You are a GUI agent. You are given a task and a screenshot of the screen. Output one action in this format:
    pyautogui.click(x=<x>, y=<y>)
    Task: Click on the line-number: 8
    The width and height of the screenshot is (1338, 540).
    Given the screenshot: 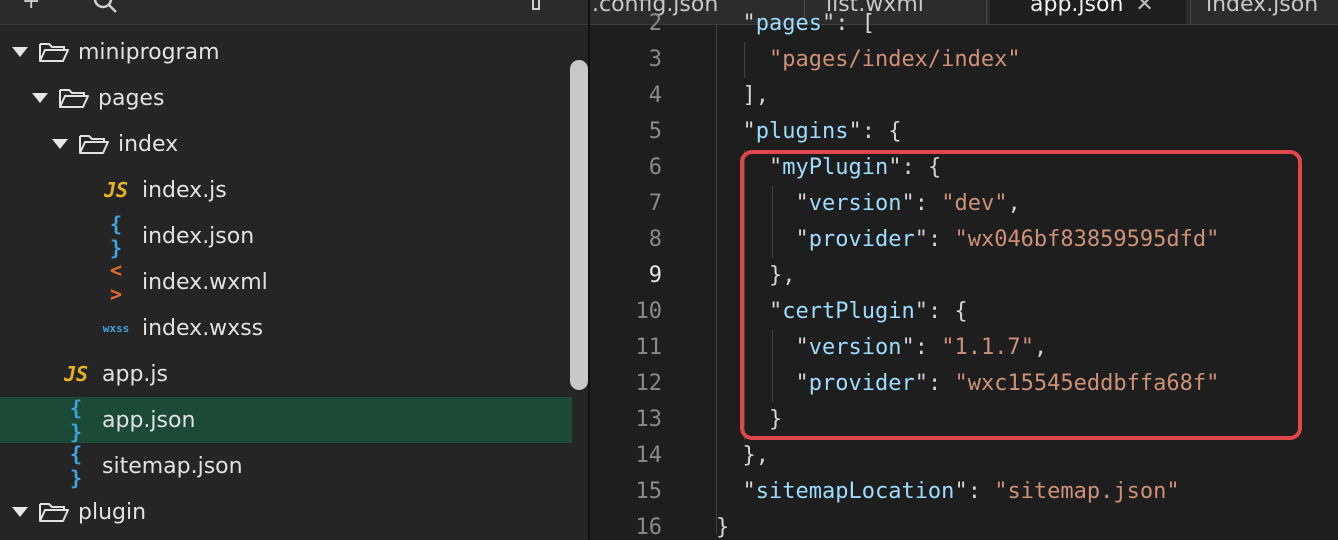 What is the action you would take?
    pyautogui.click(x=655, y=239)
    